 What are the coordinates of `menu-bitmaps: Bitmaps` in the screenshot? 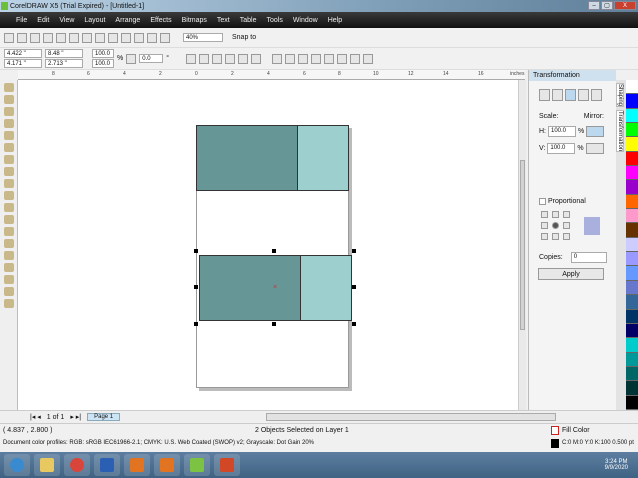 It's located at (194, 20).